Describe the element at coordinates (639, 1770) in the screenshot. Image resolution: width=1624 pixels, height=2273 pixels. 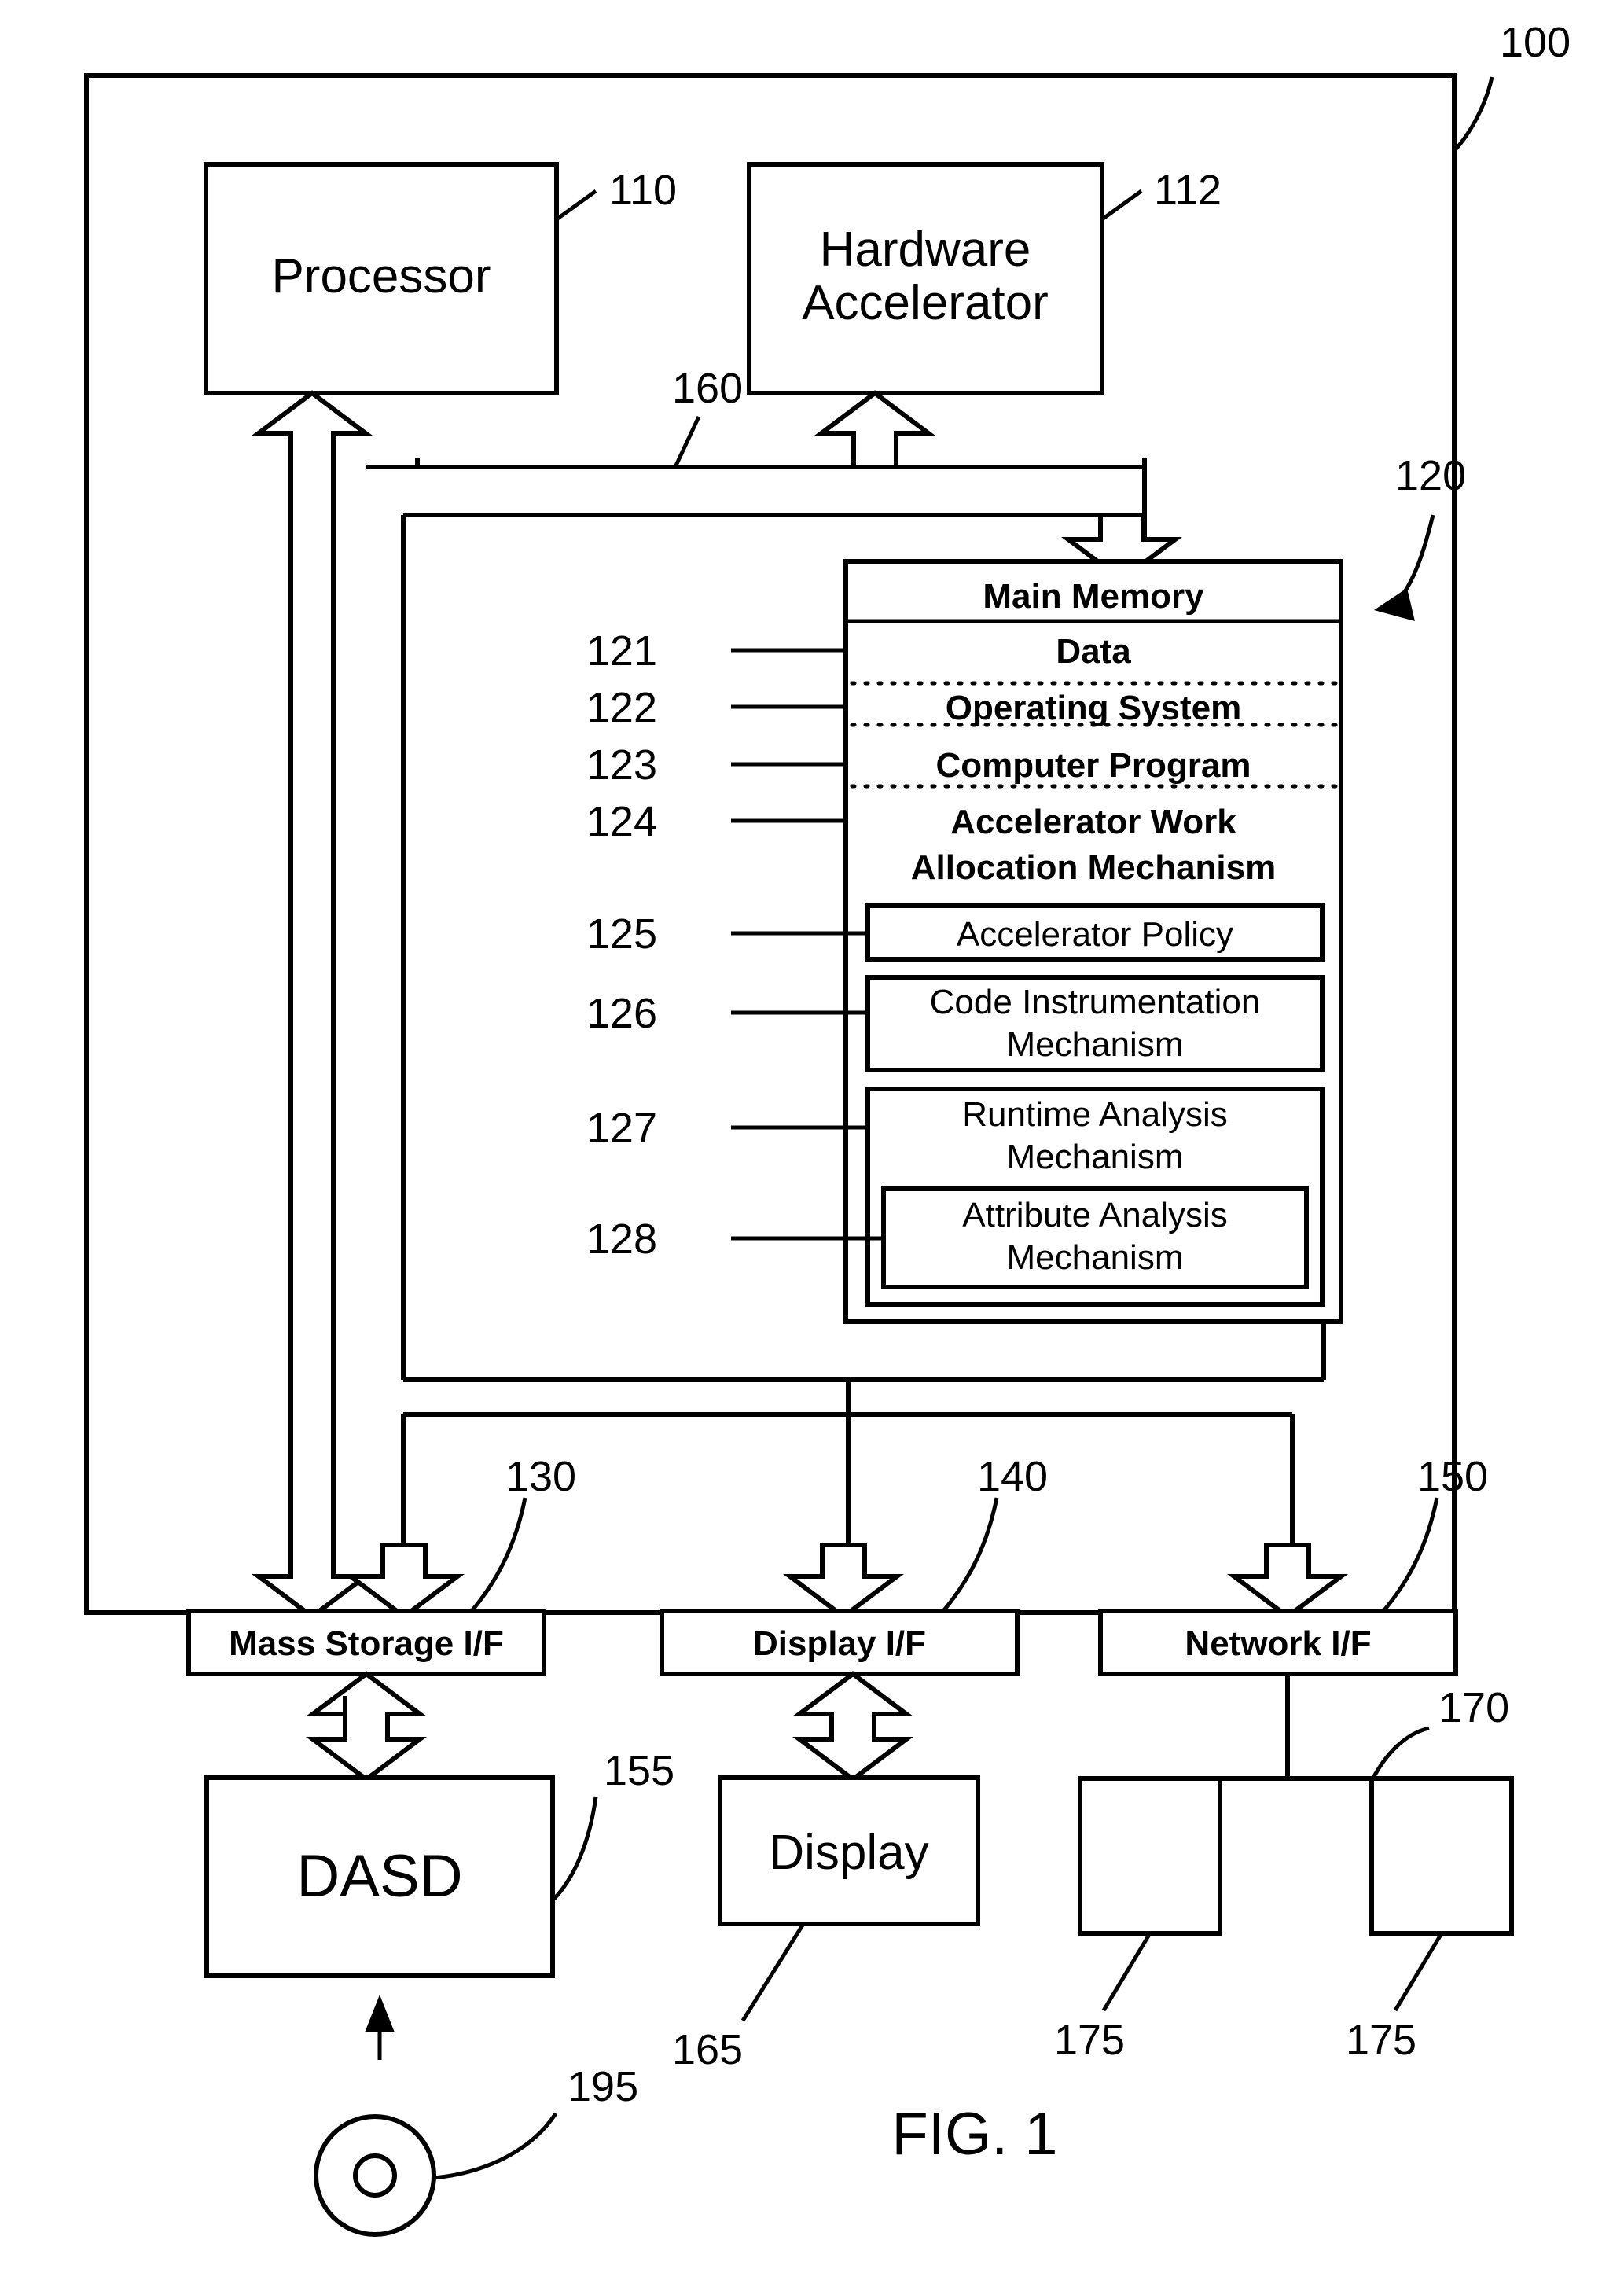
I see `ref-155-label: 155` at that location.